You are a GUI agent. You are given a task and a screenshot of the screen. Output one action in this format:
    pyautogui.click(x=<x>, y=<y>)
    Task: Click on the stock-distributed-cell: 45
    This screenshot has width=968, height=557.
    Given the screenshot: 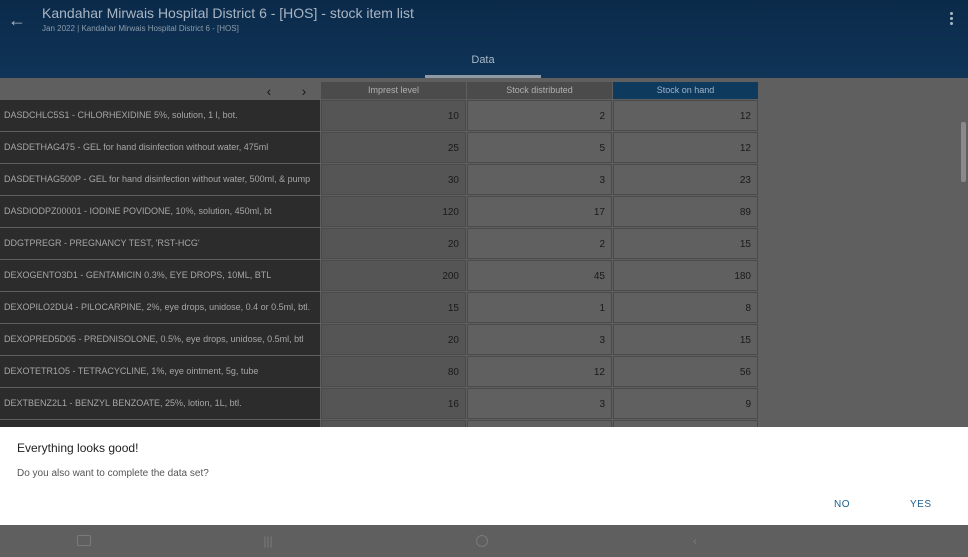 What is the action you would take?
    pyautogui.click(x=539, y=275)
    